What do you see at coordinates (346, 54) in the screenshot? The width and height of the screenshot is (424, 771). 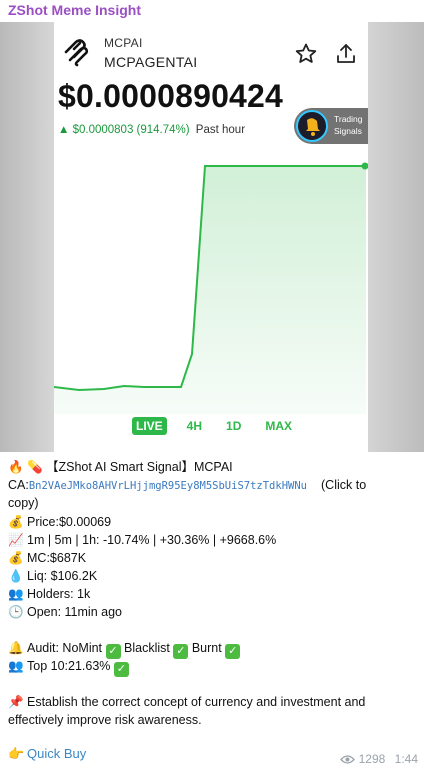 I see `share-icon` at bounding box center [346, 54].